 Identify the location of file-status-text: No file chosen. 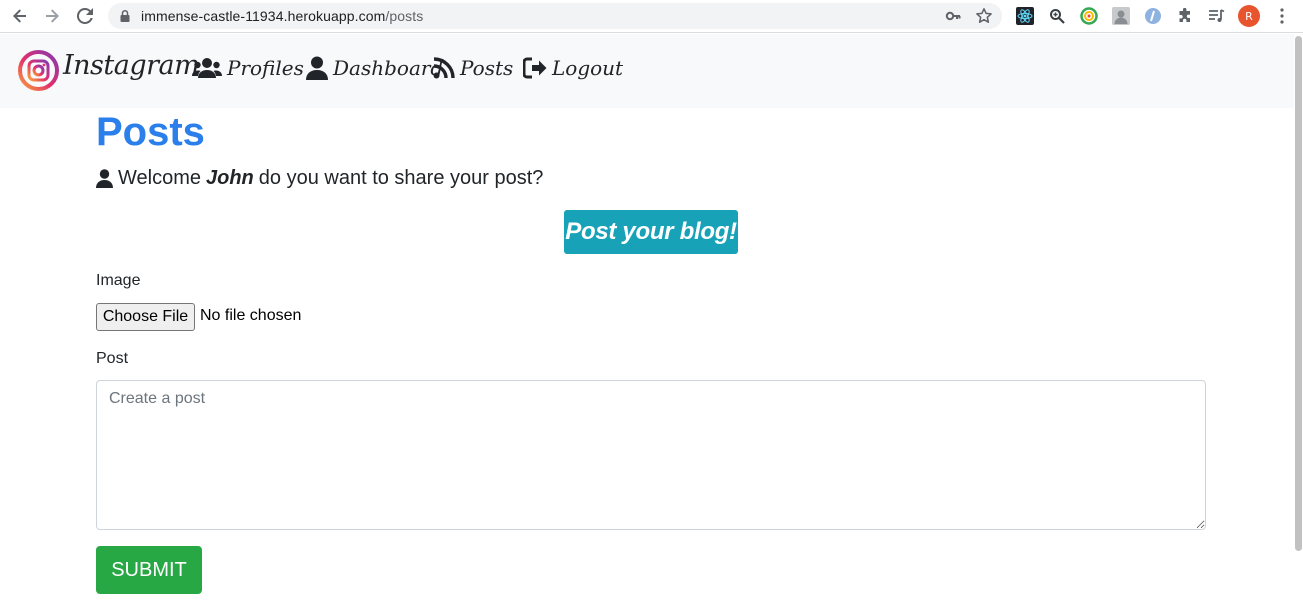
(251, 315).